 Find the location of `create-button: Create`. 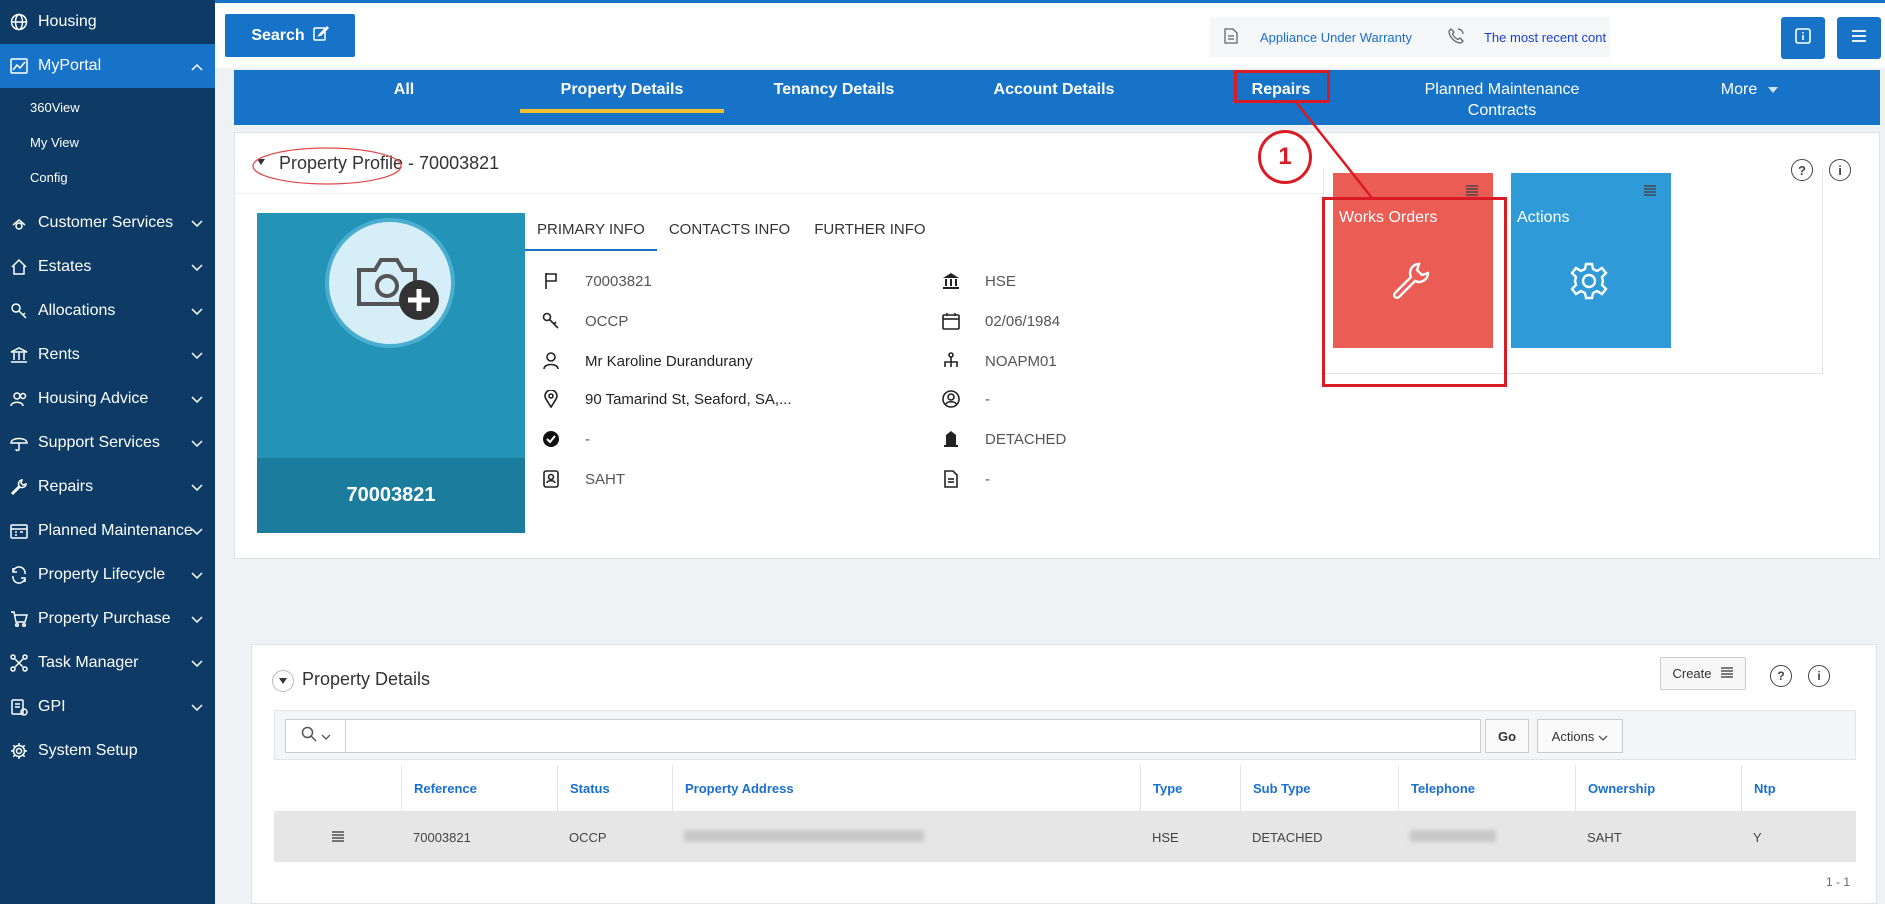

create-button: Create is located at coordinates (1703, 673).